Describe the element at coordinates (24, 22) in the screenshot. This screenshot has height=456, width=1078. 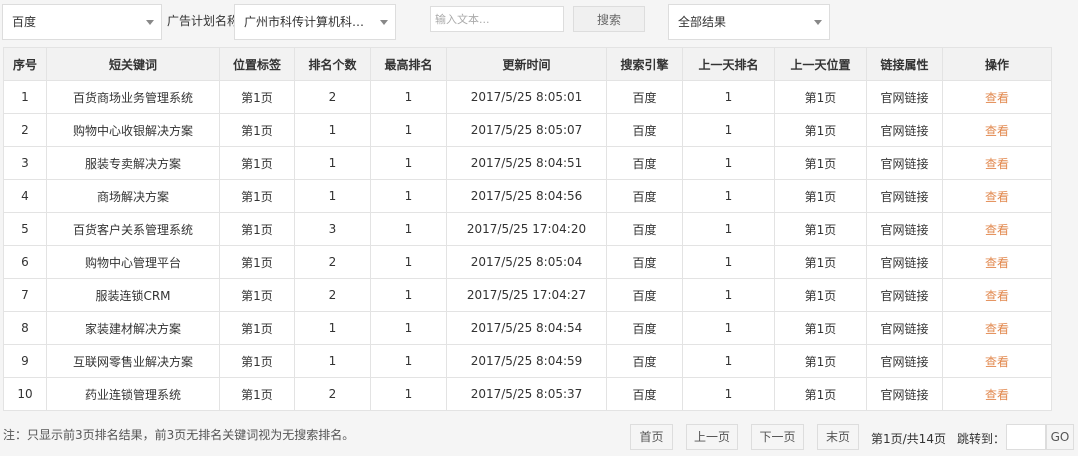
I see `search-engine-value: 百度` at that location.